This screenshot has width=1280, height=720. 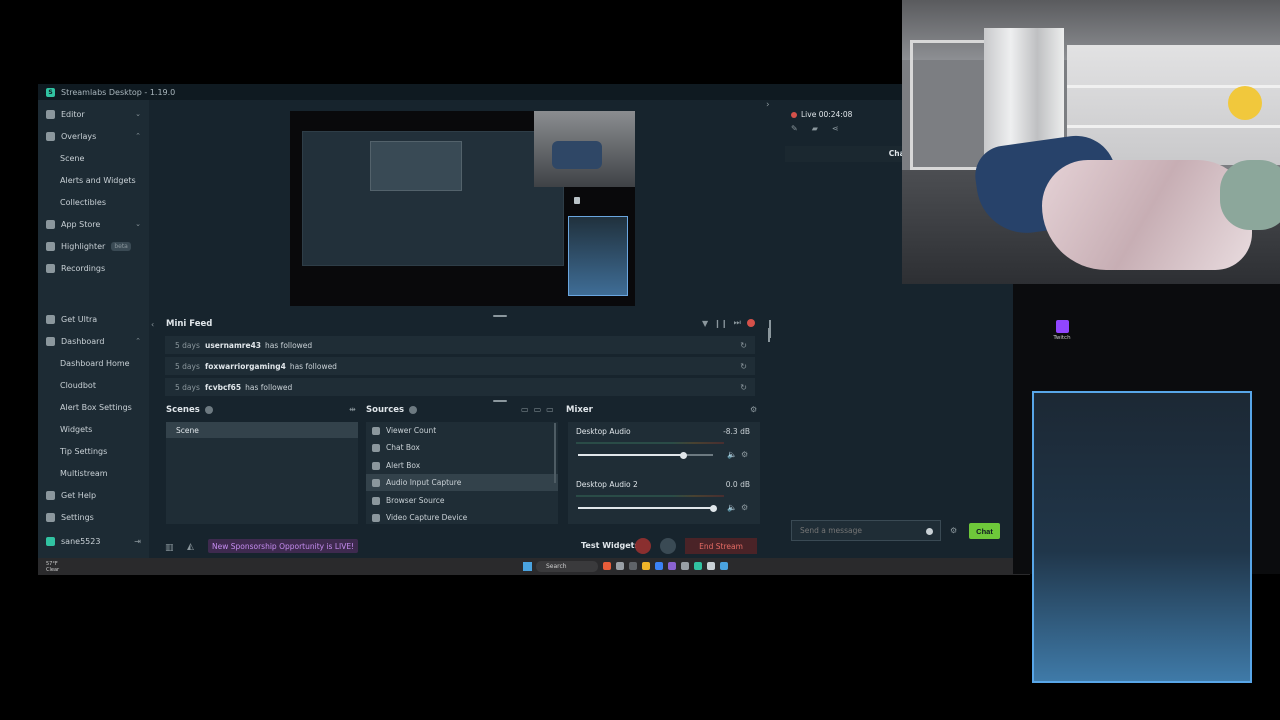 I want to click on recordings-icon, so click(x=50, y=268).